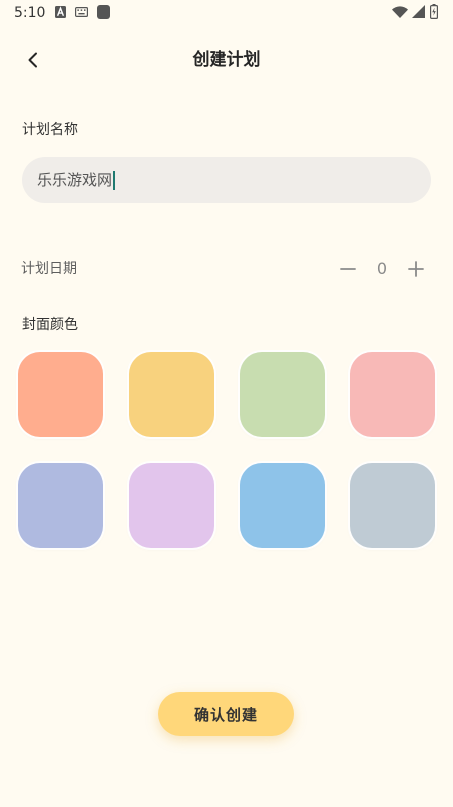 The width and height of the screenshot is (453, 807). Describe the element at coordinates (114, 180) in the screenshot. I see `text-cursor` at that location.